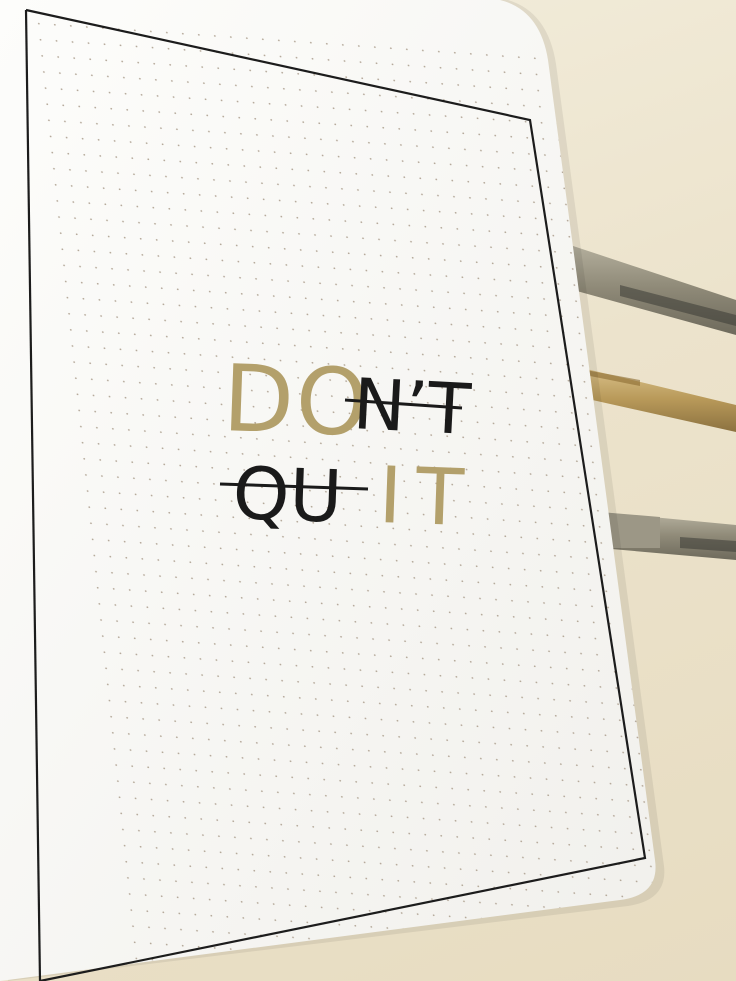 The width and height of the screenshot is (736, 981). Describe the element at coordinates (349, 444) in the screenshot. I see `handlettering: DO N’T QU IT` at that location.